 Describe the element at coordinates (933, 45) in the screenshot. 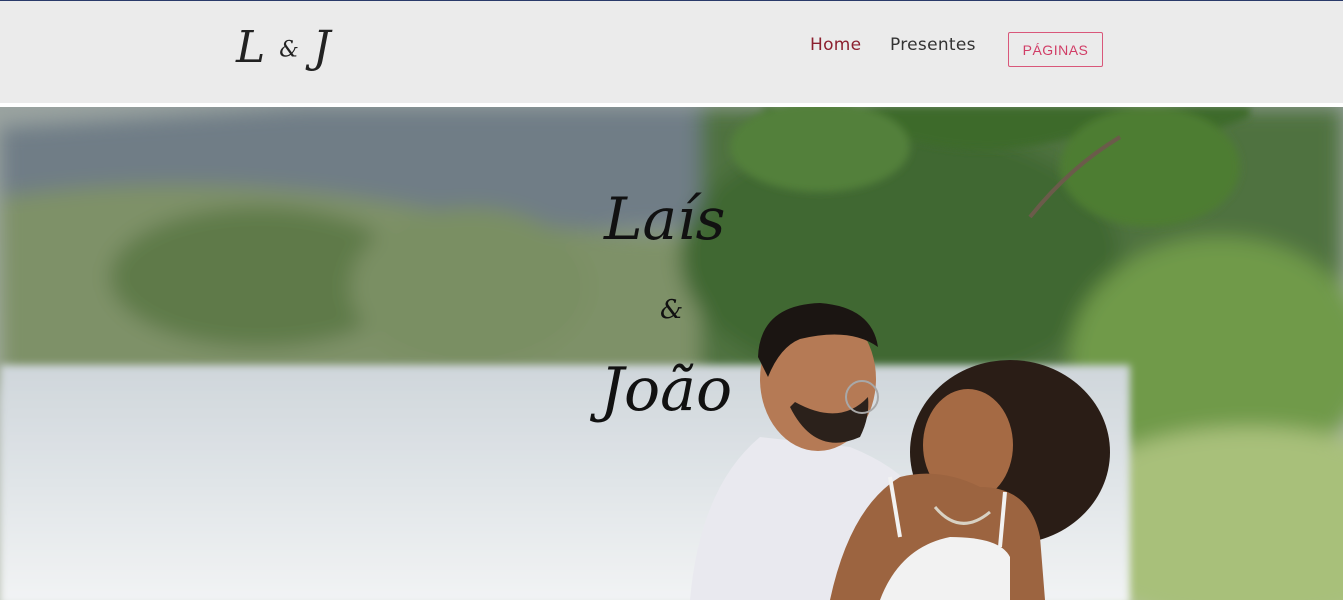

I see `nav-link-presentes: Presentes` at that location.